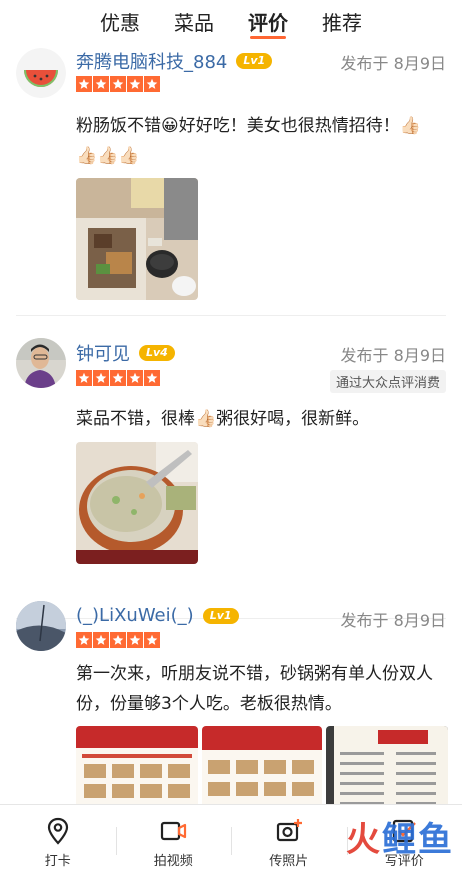  Describe the element at coordinates (257, 142) in the screenshot. I see `review-text: 粉肠饭不错😀好好吃！美女也很热情招待！👍🏻👍🏻👍🏻👍🏻` at that location.